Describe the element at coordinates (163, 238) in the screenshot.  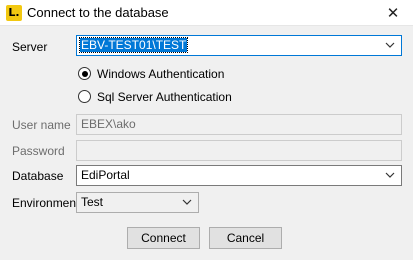
I see `connect-button: Connect` at that location.